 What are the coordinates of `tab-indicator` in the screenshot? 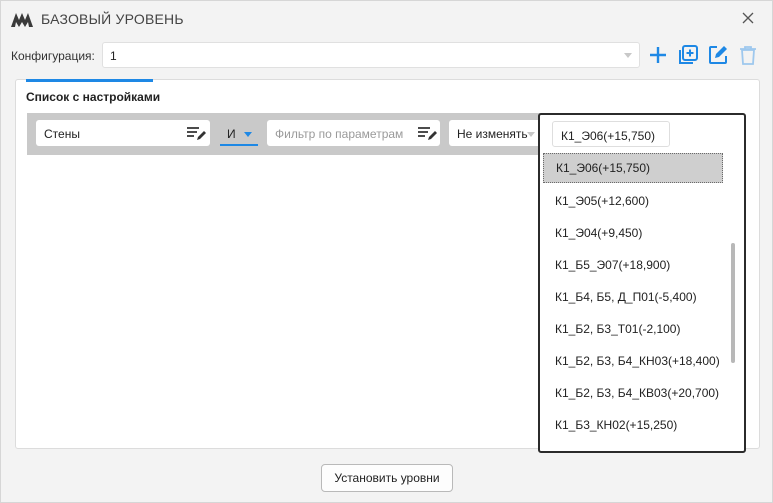 It's located at (89, 80).